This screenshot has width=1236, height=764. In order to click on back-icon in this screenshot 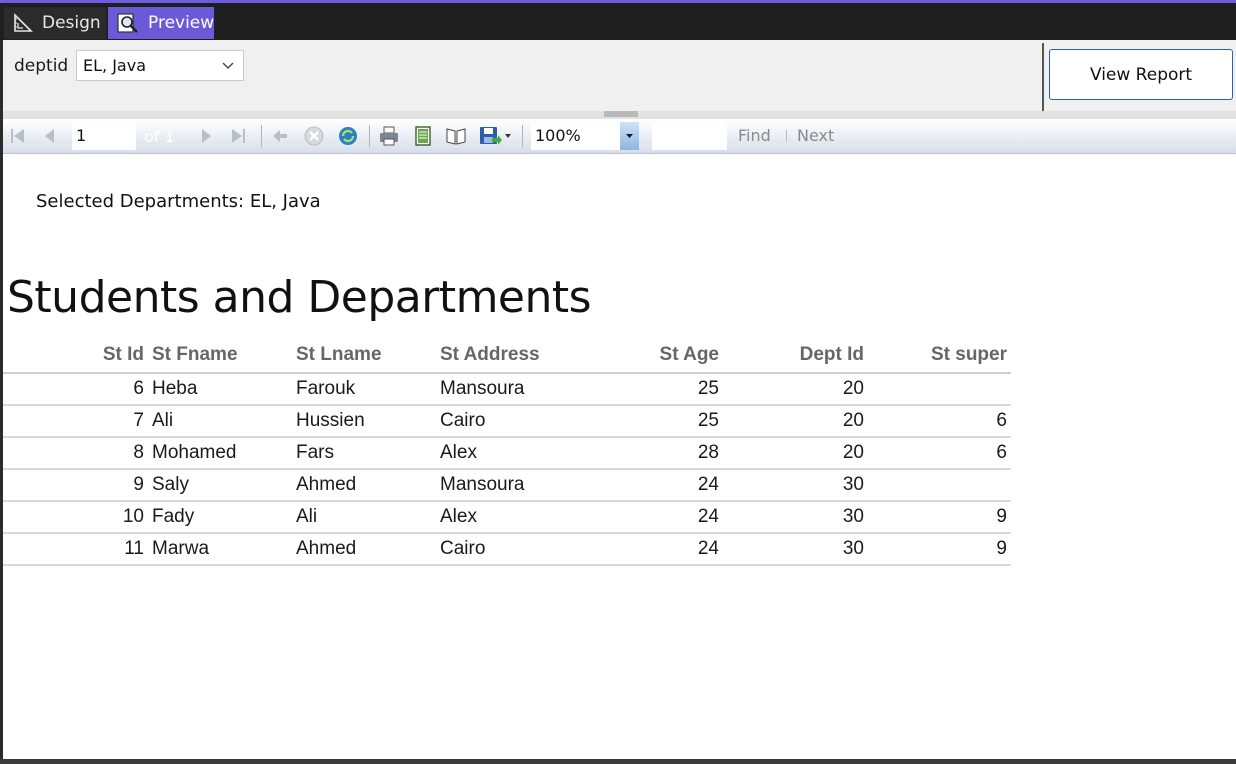, I will do `click(280, 136)`.